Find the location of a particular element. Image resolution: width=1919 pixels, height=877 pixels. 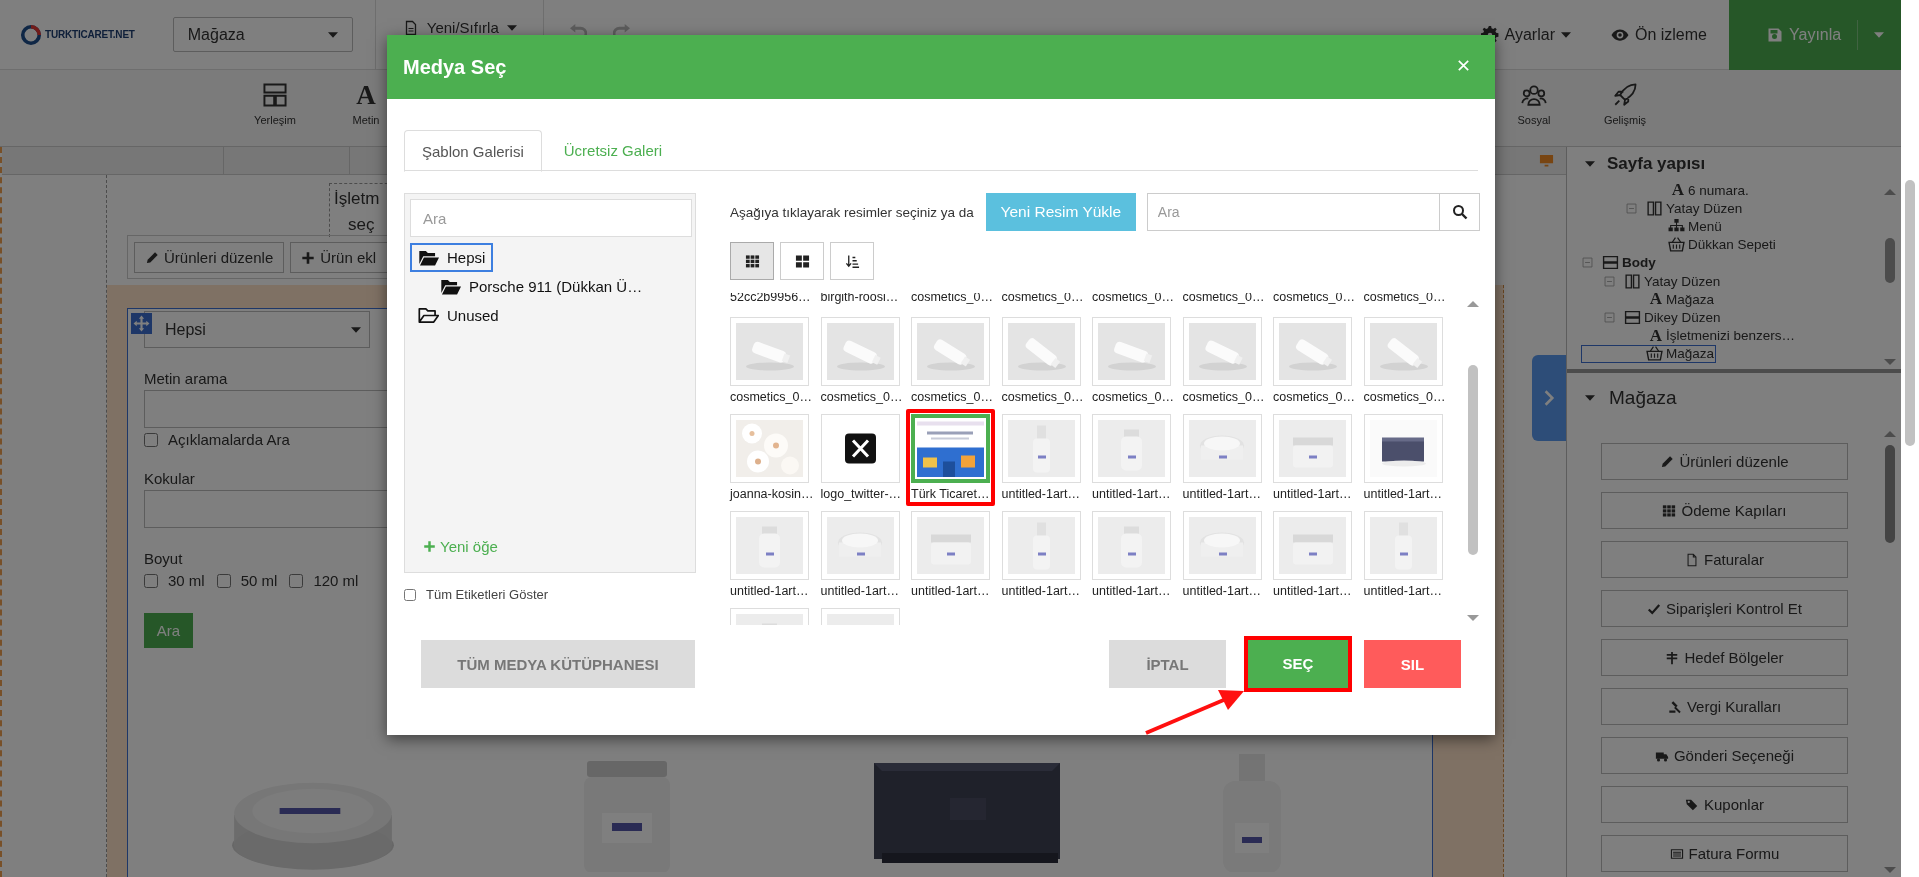

checkbox-label: Açıklamalarda Ara is located at coordinates (229, 439).